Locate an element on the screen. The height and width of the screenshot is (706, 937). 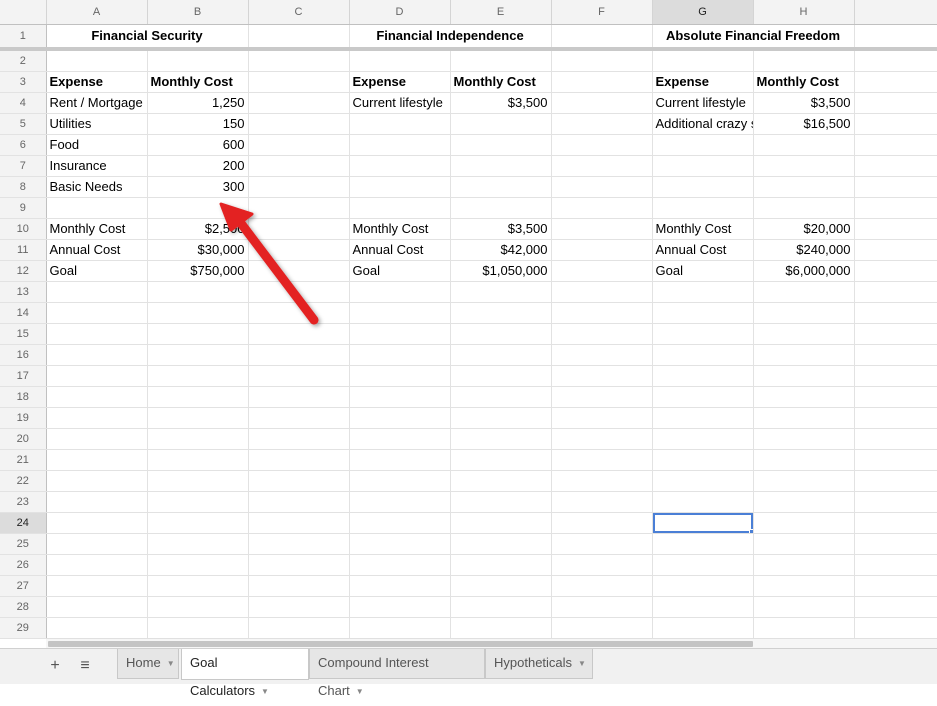
summary-value: $30,000 is located at coordinates (198, 250).